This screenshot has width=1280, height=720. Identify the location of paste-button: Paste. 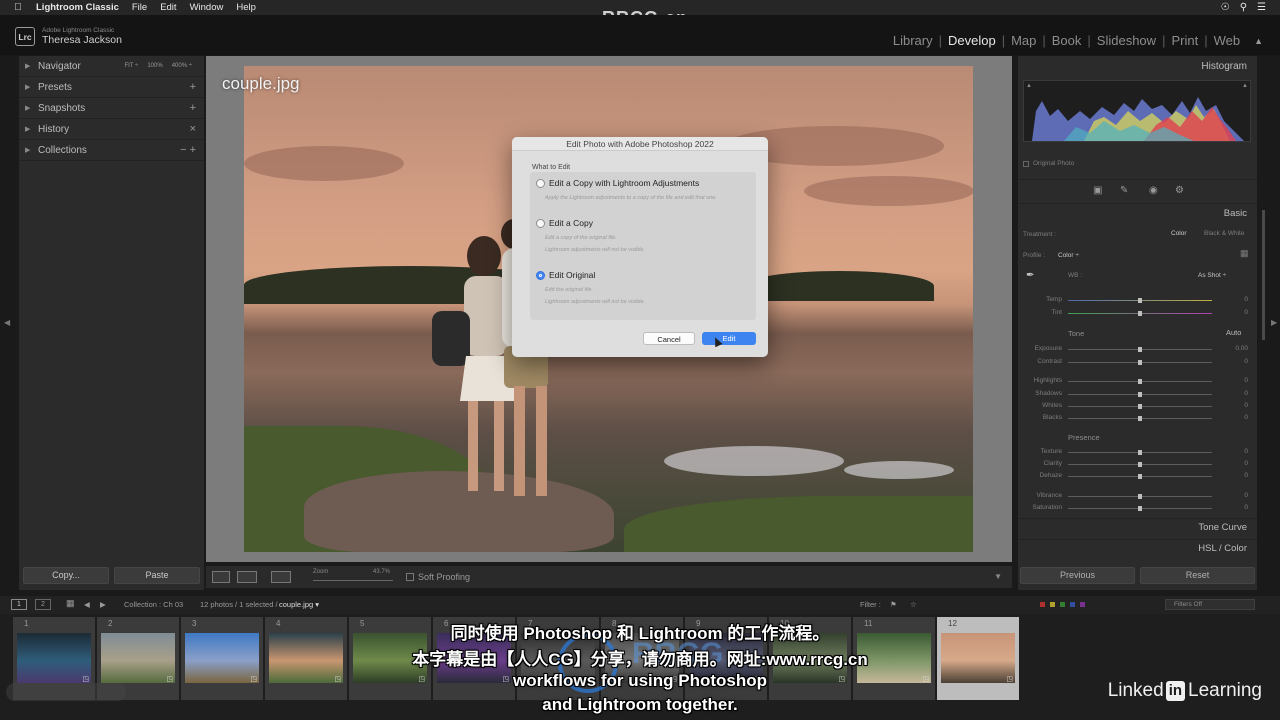
(157, 575).